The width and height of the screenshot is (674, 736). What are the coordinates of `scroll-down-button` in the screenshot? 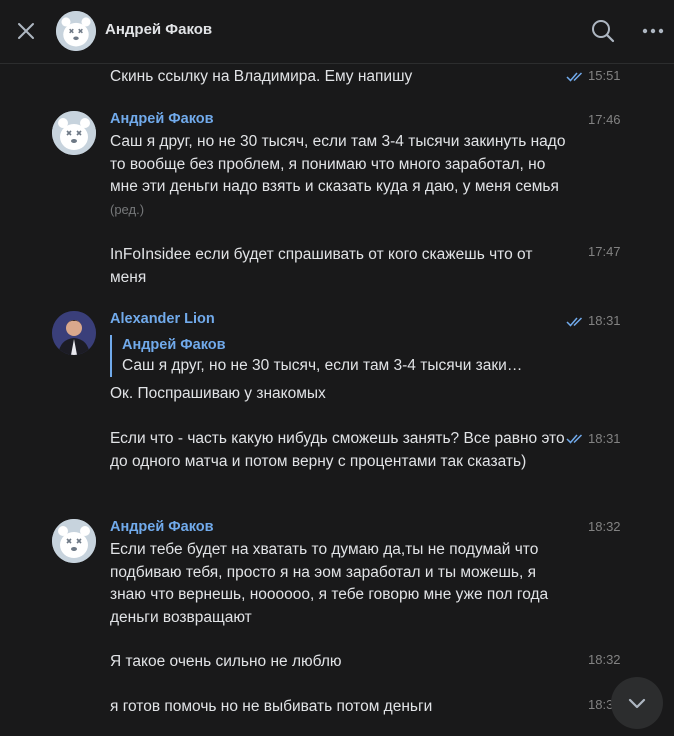 It's located at (637, 703).